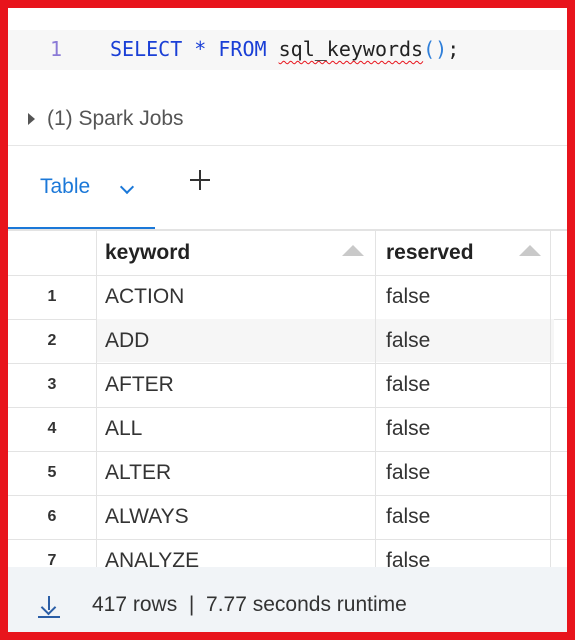 This screenshot has width=575, height=640. I want to click on row-number: 2, so click(52, 340).